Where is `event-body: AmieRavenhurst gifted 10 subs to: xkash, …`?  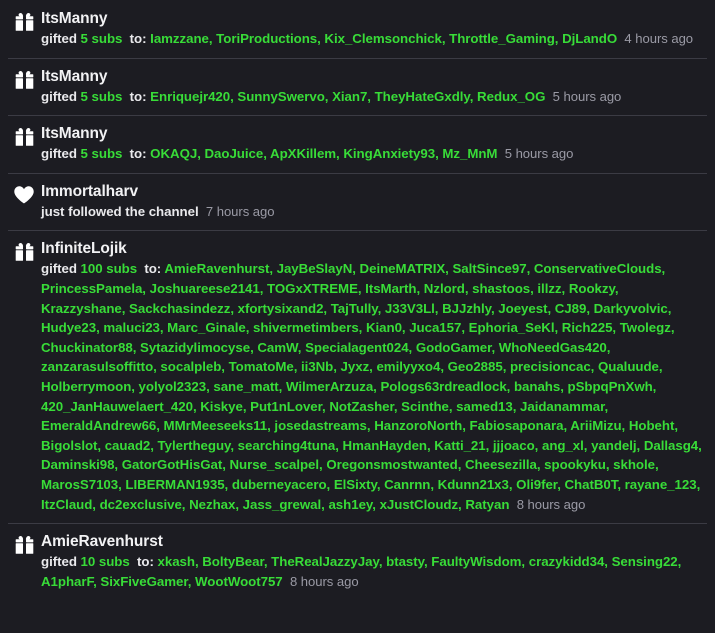
event-body: AmieRavenhurst gifted 10 subs to: xkash, … is located at coordinates (372, 561).